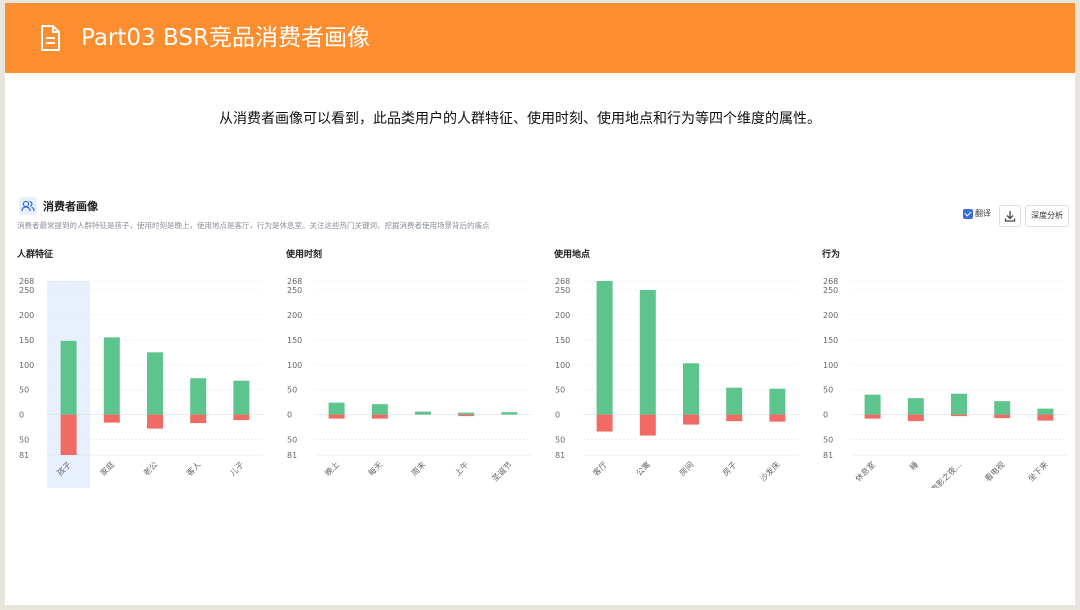 The width and height of the screenshot is (1080, 610). I want to click on translate-toggle: 翻译, so click(977, 213).